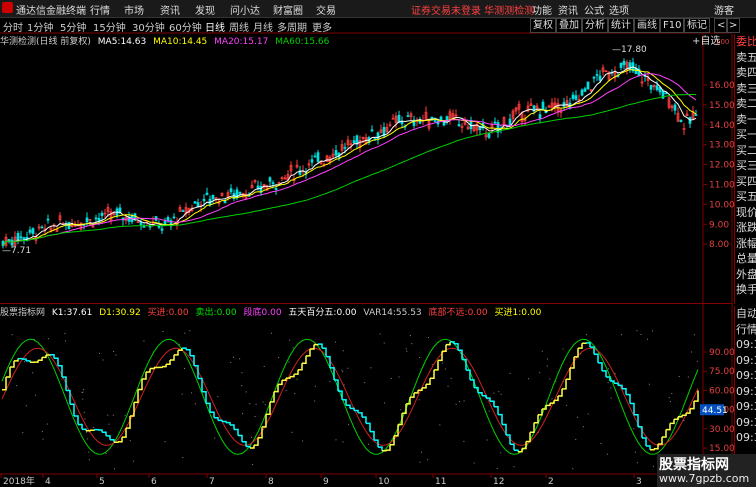 The width and height of the screenshot is (756, 487). Describe the element at coordinates (594, 9) in the screenshot. I see `menu-item-formula: 公式` at that location.